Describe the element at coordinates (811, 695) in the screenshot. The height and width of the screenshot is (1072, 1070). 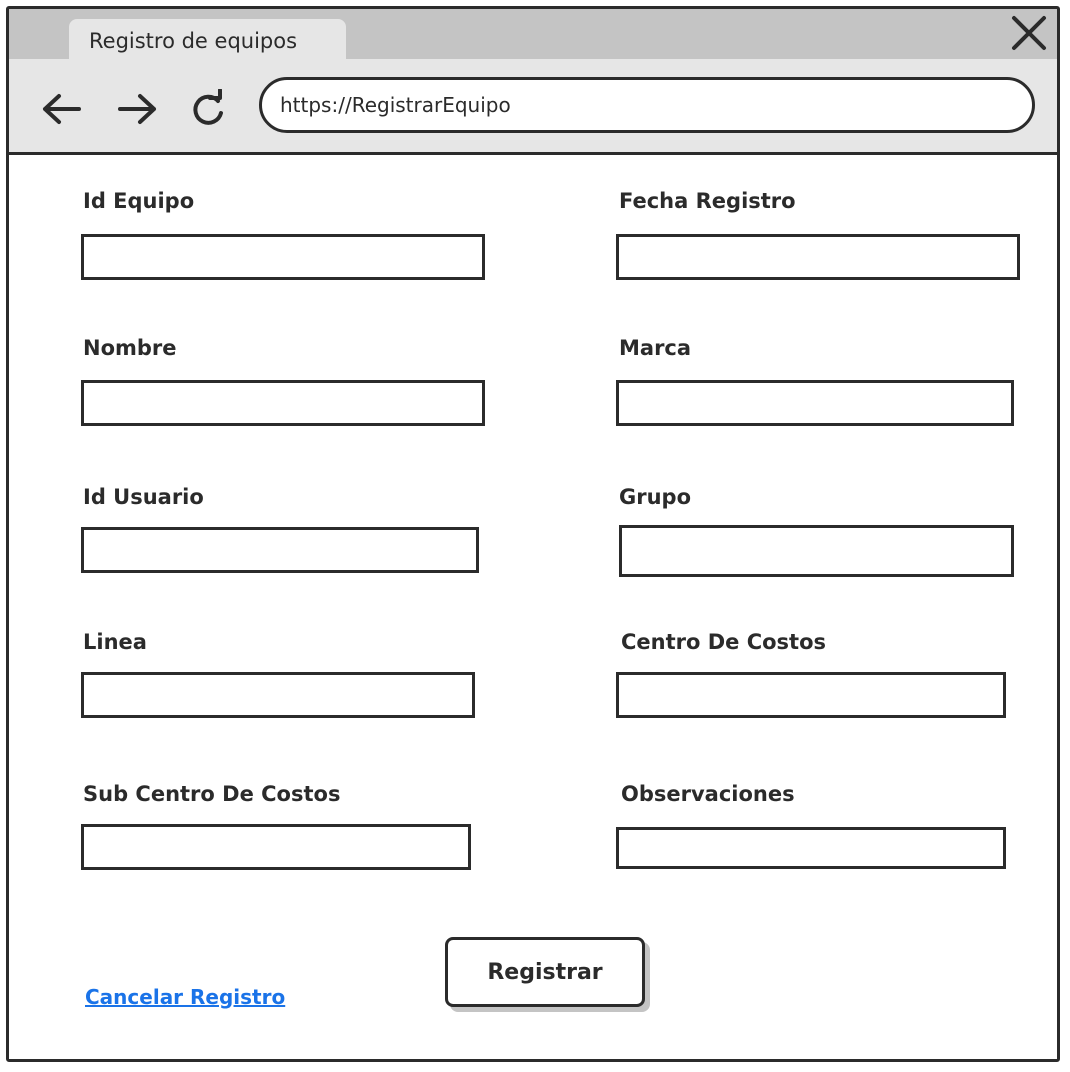
I see `centro-de-costos-input` at that location.